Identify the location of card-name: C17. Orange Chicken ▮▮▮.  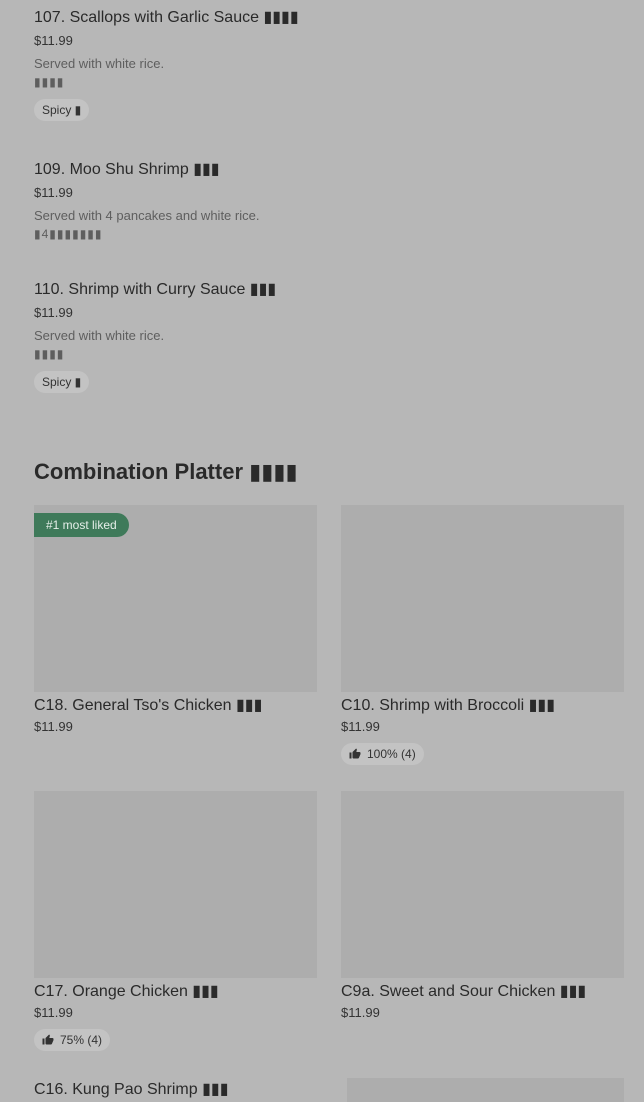
(126, 991).